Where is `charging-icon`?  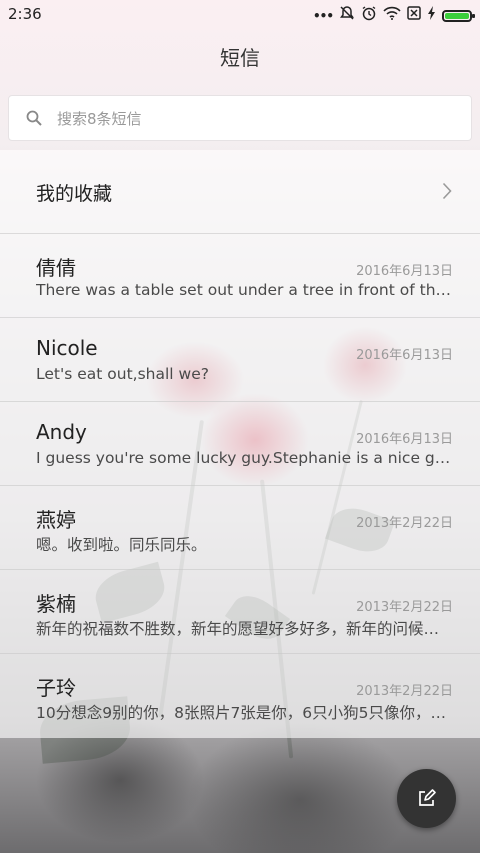
charging-icon is located at coordinates (431, 15).